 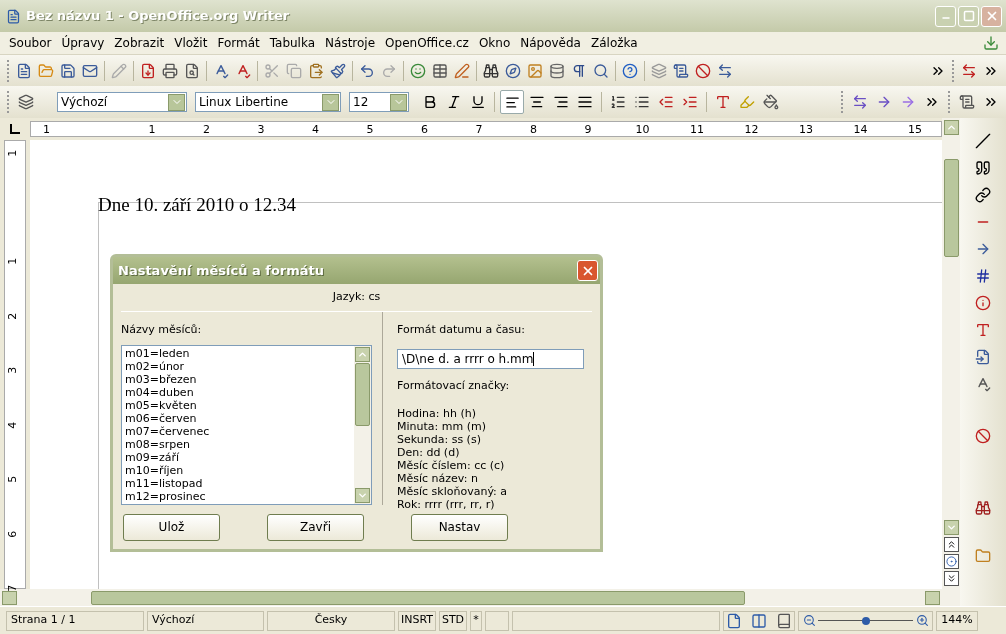 What do you see at coordinates (588, 130) in the screenshot?
I see `ruler-number: 9` at bounding box center [588, 130].